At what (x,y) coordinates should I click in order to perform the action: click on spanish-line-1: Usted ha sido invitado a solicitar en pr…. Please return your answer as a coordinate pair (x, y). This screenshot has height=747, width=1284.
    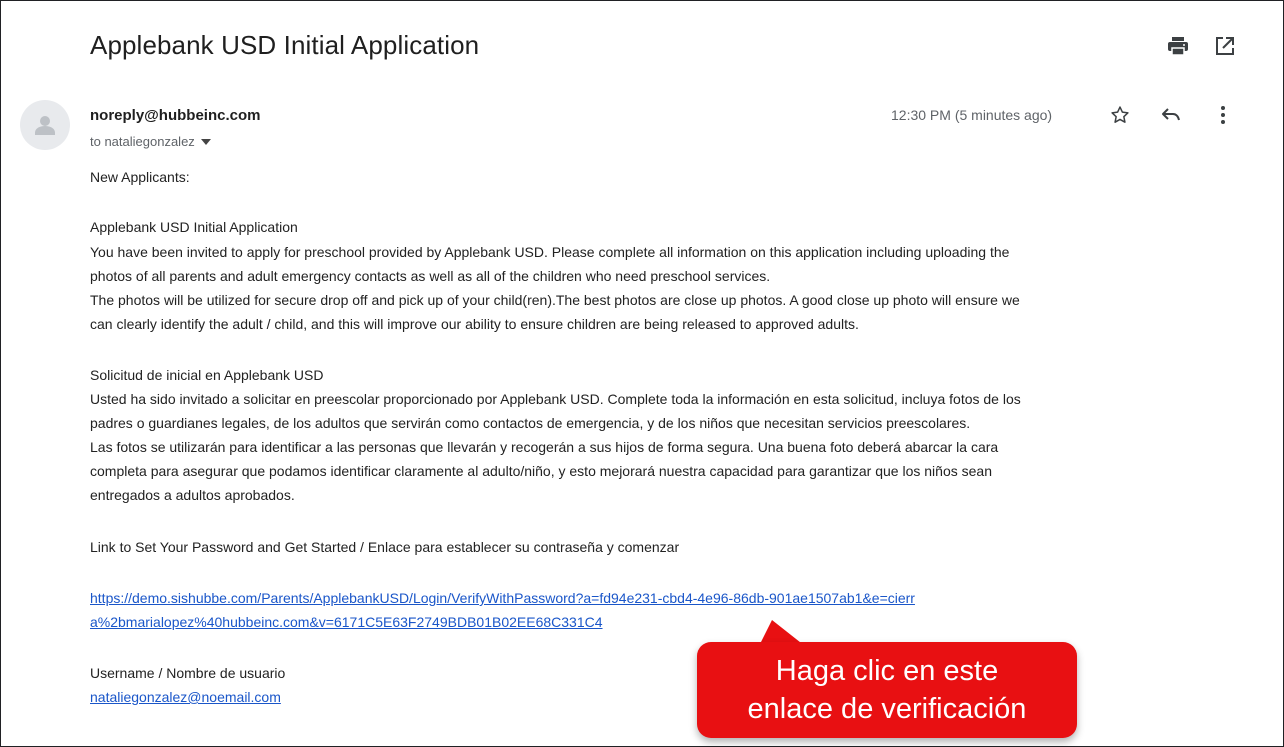
    Looking at the image, I should click on (555, 399).